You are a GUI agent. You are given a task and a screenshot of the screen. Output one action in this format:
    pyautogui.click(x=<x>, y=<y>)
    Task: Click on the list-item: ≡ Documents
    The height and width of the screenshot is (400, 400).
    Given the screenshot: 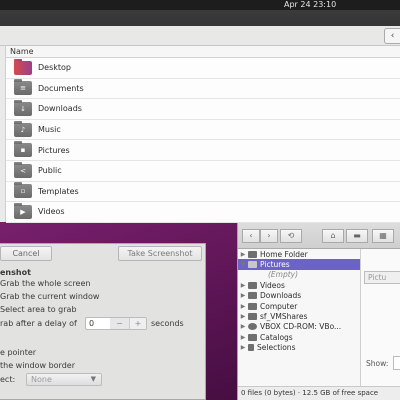 What is the action you would take?
    pyautogui.click(x=203, y=89)
    